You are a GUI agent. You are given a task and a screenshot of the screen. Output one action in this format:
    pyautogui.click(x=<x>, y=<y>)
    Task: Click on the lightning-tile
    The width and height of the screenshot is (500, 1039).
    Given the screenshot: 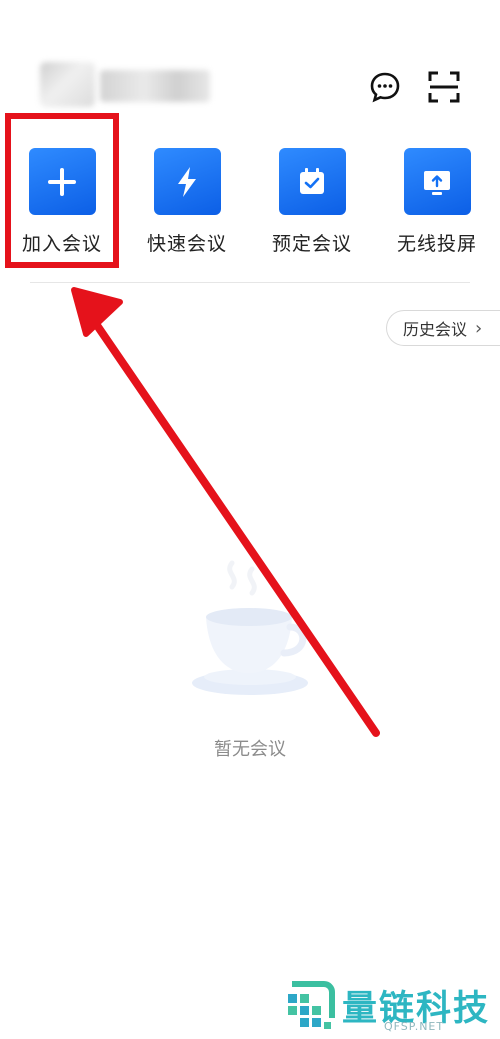 What is the action you would take?
    pyautogui.click(x=187, y=181)
    